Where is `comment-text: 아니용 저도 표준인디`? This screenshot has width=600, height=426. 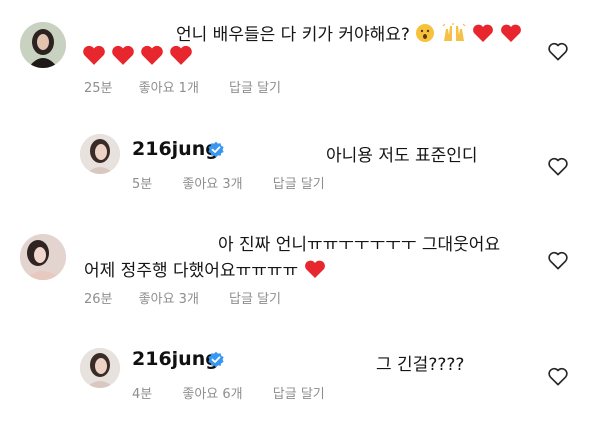 comment-text: 아니용 저도 표준인디 is located at coordinates (402, 156).